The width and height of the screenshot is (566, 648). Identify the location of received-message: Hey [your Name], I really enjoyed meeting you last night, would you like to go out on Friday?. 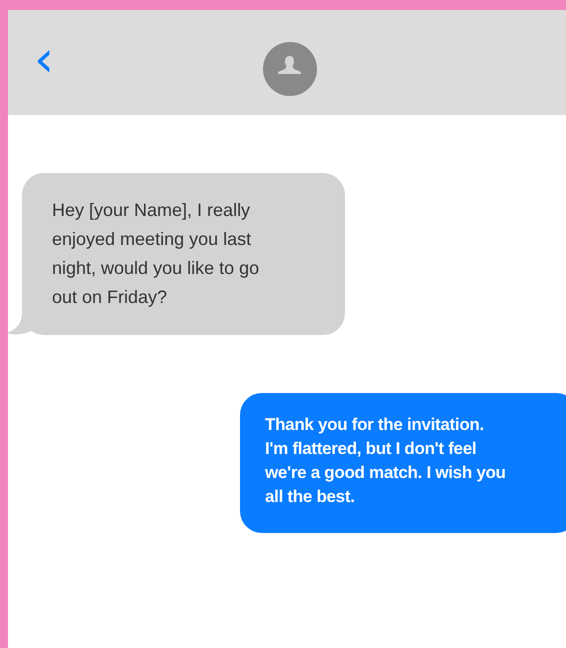
(183, 254).